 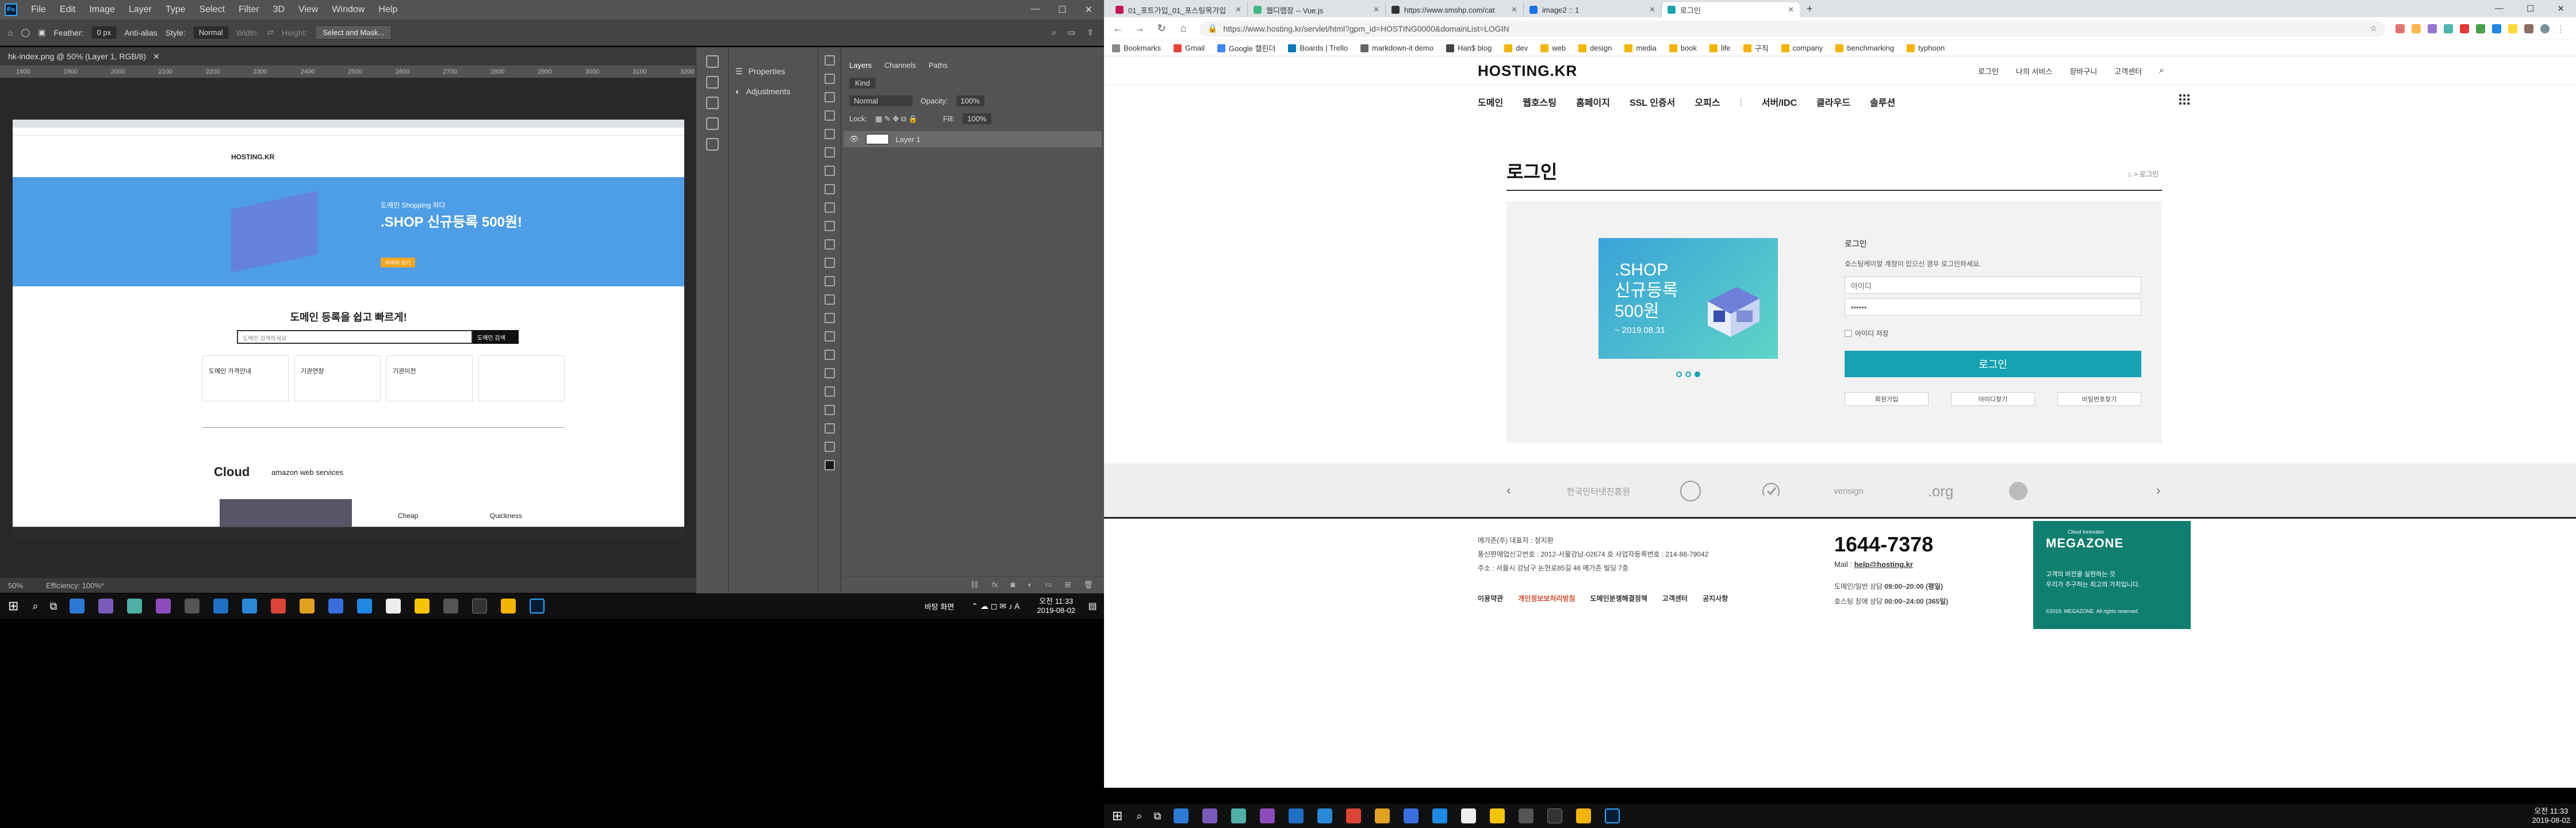 I want to click on gradient-tool-icon, so click(x=829, y=281).